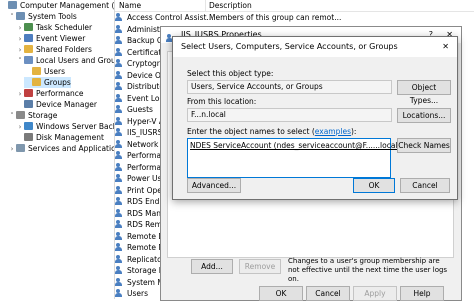  Describe the element at coordinates (205, 5) in the screenshot. I see `column-divider` at that location.